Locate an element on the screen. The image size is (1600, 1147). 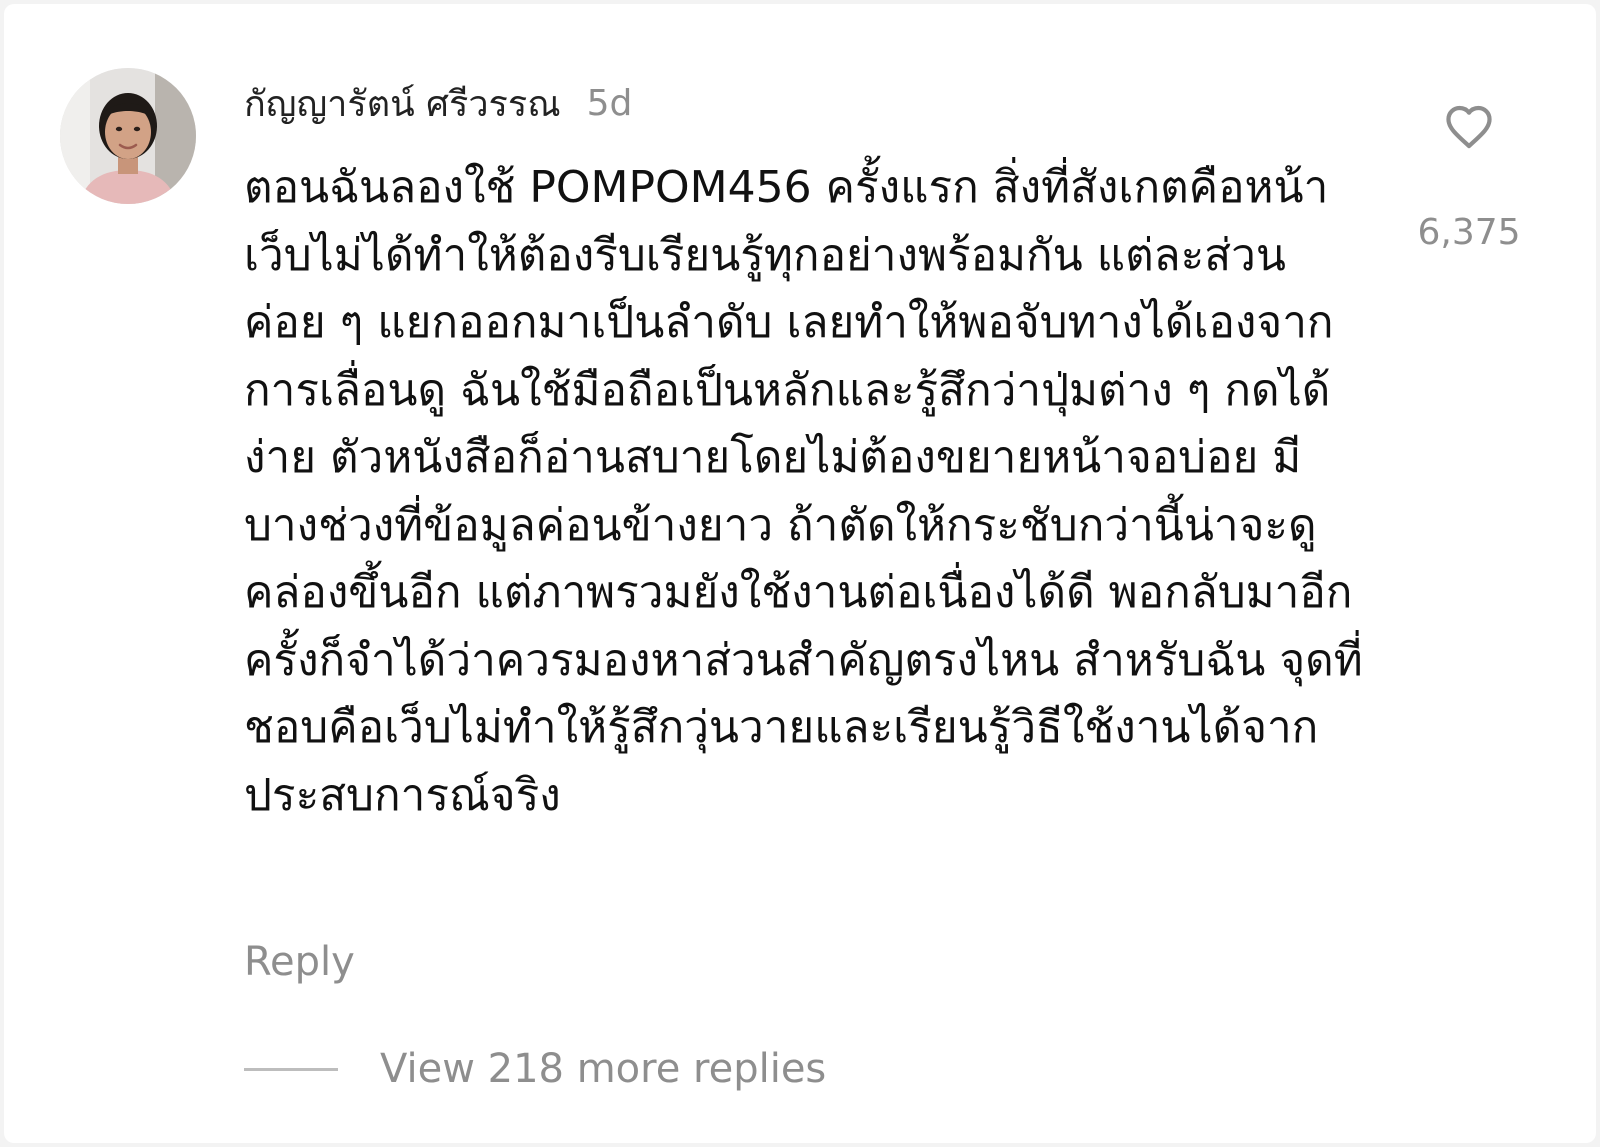
avatar is located at coordinates (128, 136).